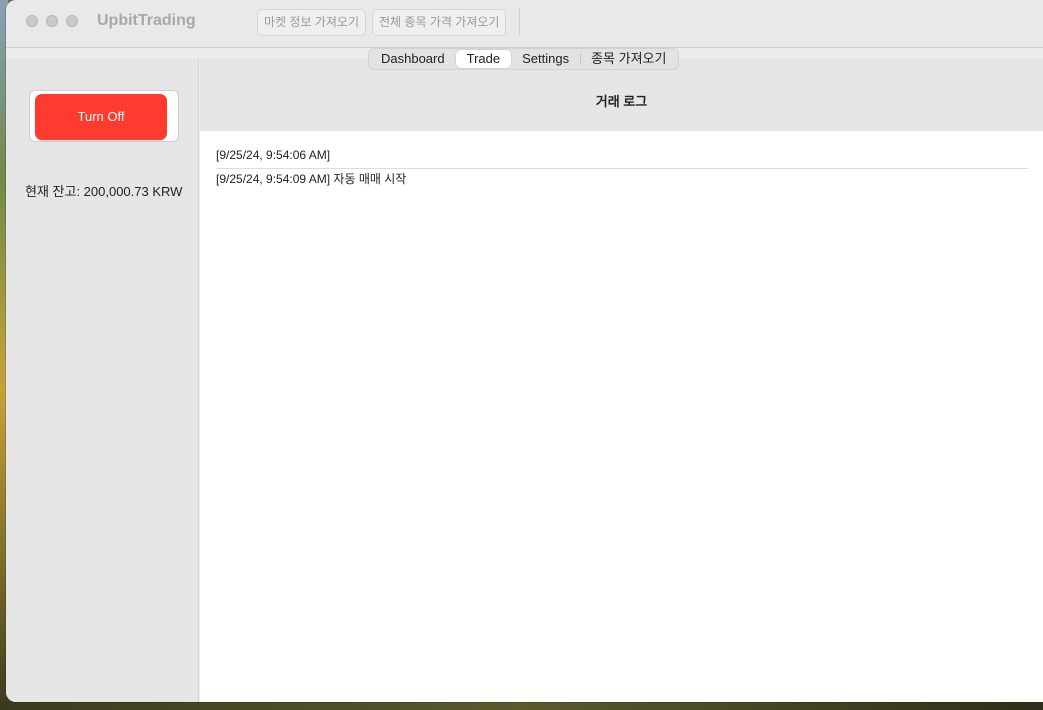 This screenshot has width=1043, height=710. What do you see at coordinates (439, 22) in the screenshot?
I see `fetch-all-prices-button: 전체 종목 가격 가져오기` at bounding box center [439, 22].